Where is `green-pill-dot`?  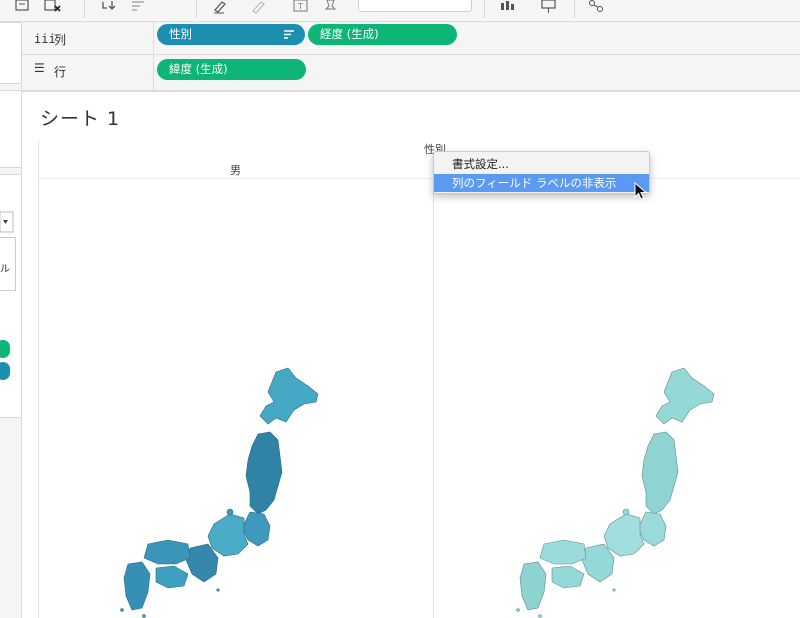
green-pill-dot is located at coordinates (5, 349).